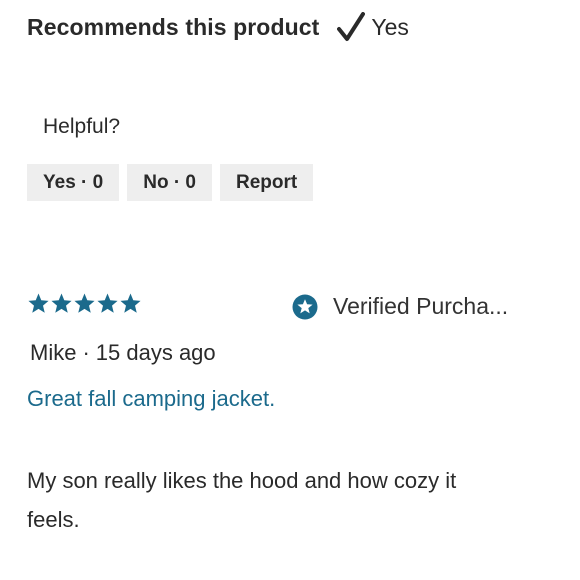 The image size is (580, 580). What do you see at coordinates (151, 398) in the screenshot?
I see `review-title: Great fall camping jacket.` at bounding box center [151, 398].